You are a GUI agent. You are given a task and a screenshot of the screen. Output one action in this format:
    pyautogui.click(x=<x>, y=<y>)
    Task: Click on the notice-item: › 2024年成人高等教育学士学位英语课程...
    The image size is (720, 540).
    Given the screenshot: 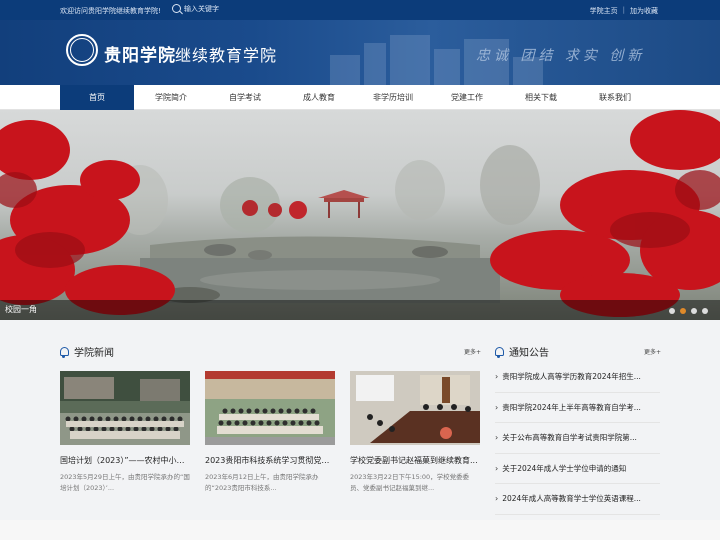 What is the action you would take?
    pyautogui.click(x=577, y=499)
    